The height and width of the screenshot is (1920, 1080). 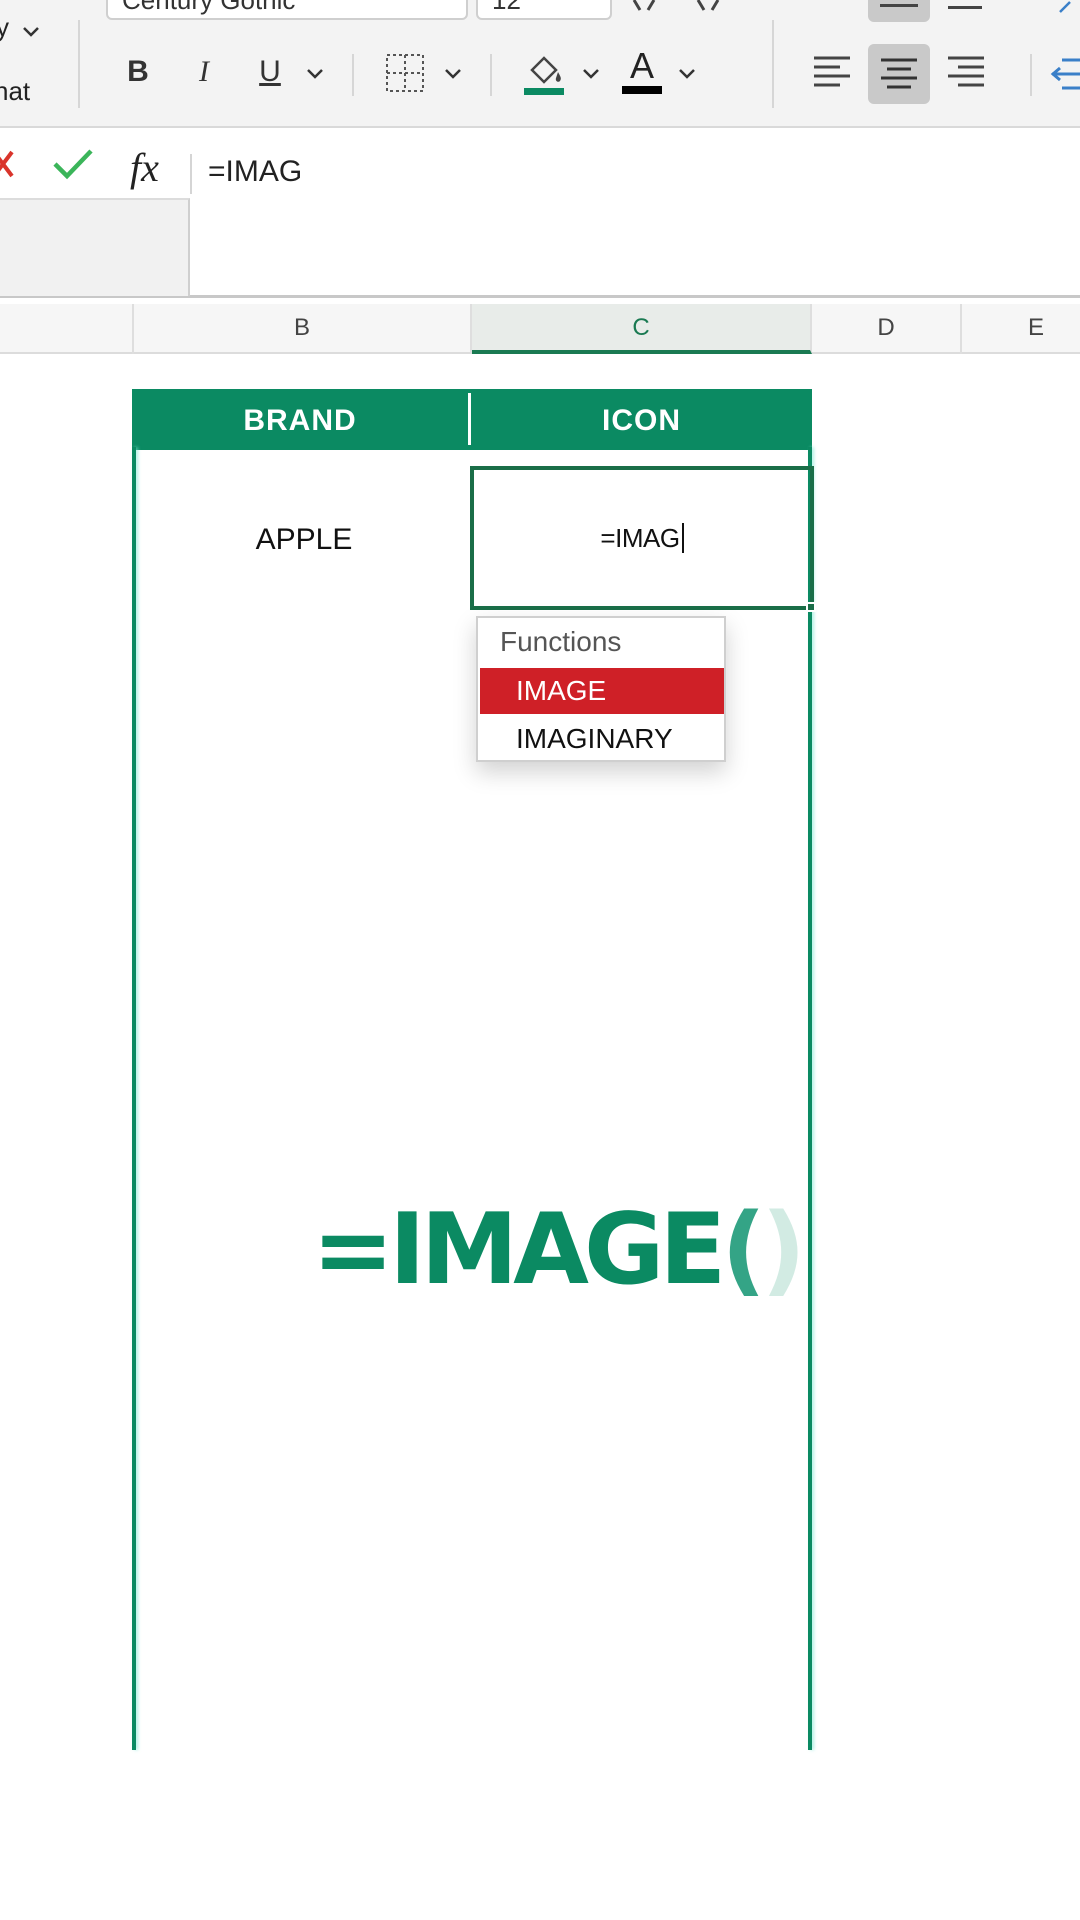 I want to click on autocomplete-title: Functions, so click(x=561, y=641).